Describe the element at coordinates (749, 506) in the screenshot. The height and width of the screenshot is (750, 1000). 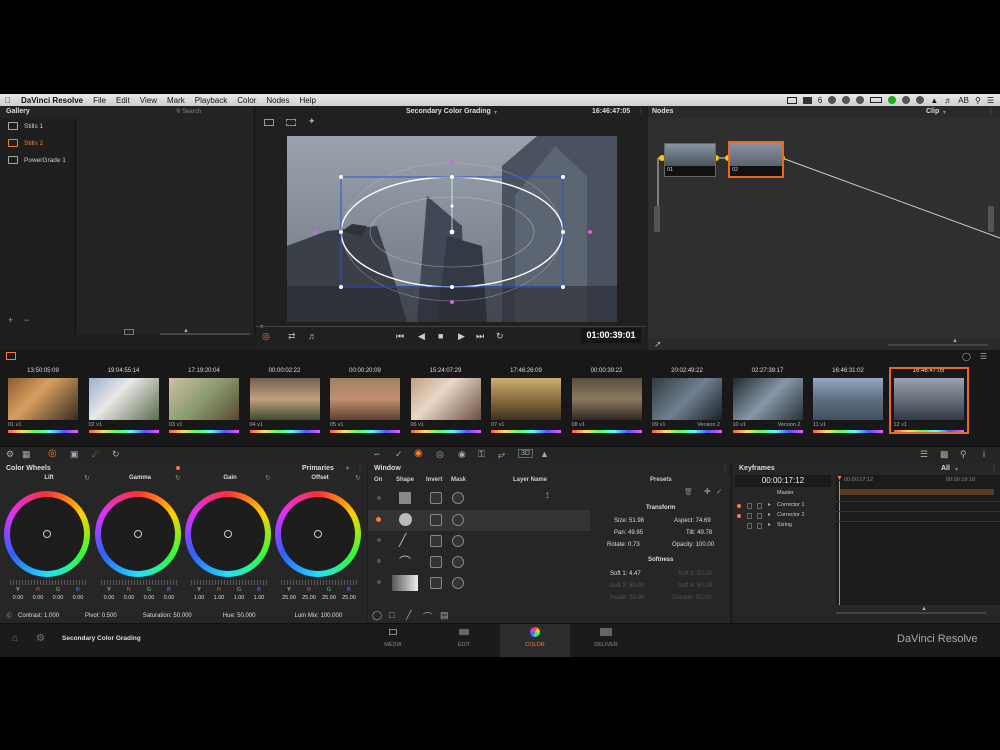
I see `track-lock-icon` at that location.